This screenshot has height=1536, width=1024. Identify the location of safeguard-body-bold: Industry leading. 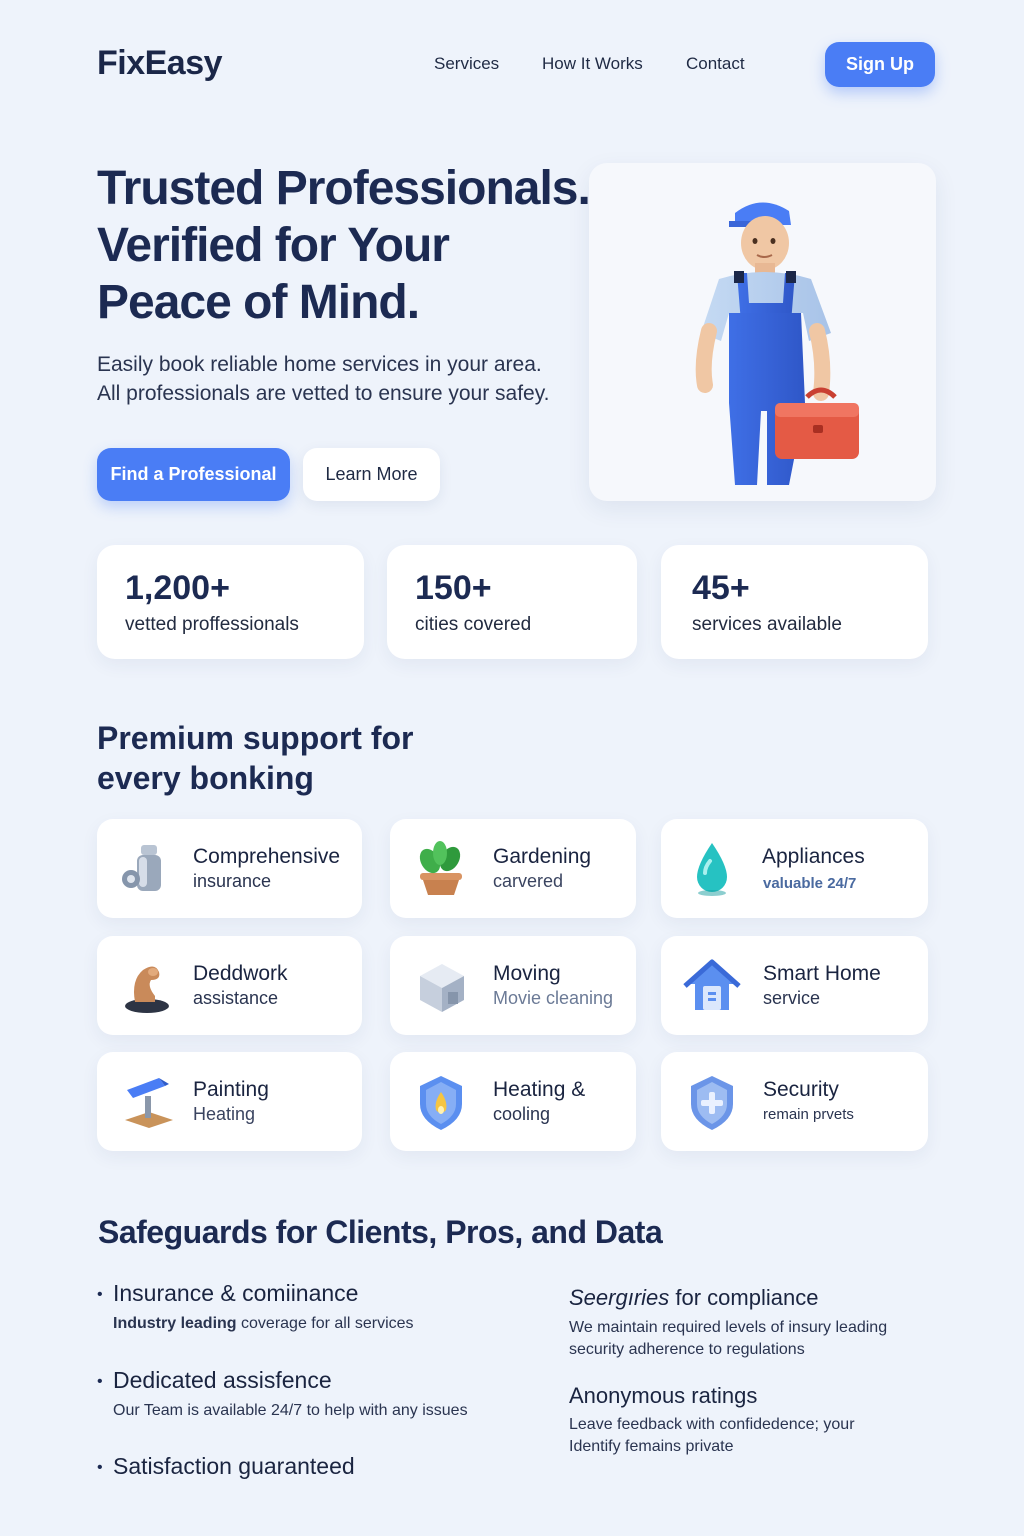
(175, 1323).